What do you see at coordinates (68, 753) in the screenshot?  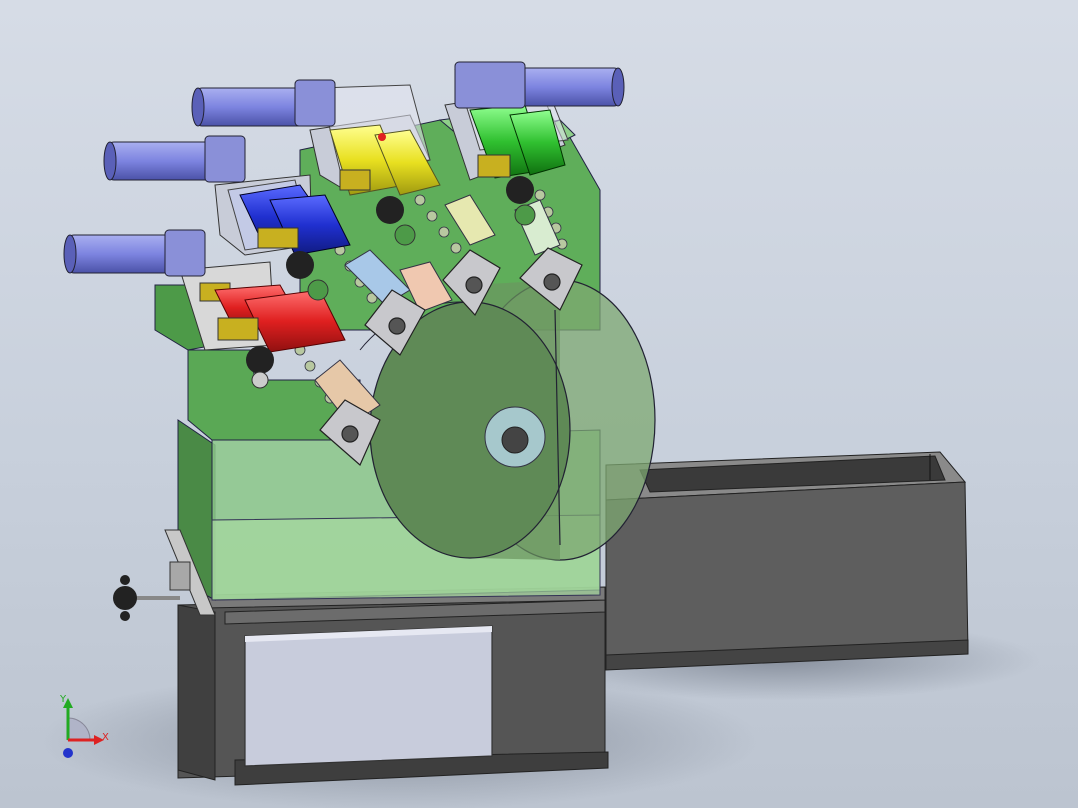 I see `z-axis-dot` at bounding box center [68, 753].